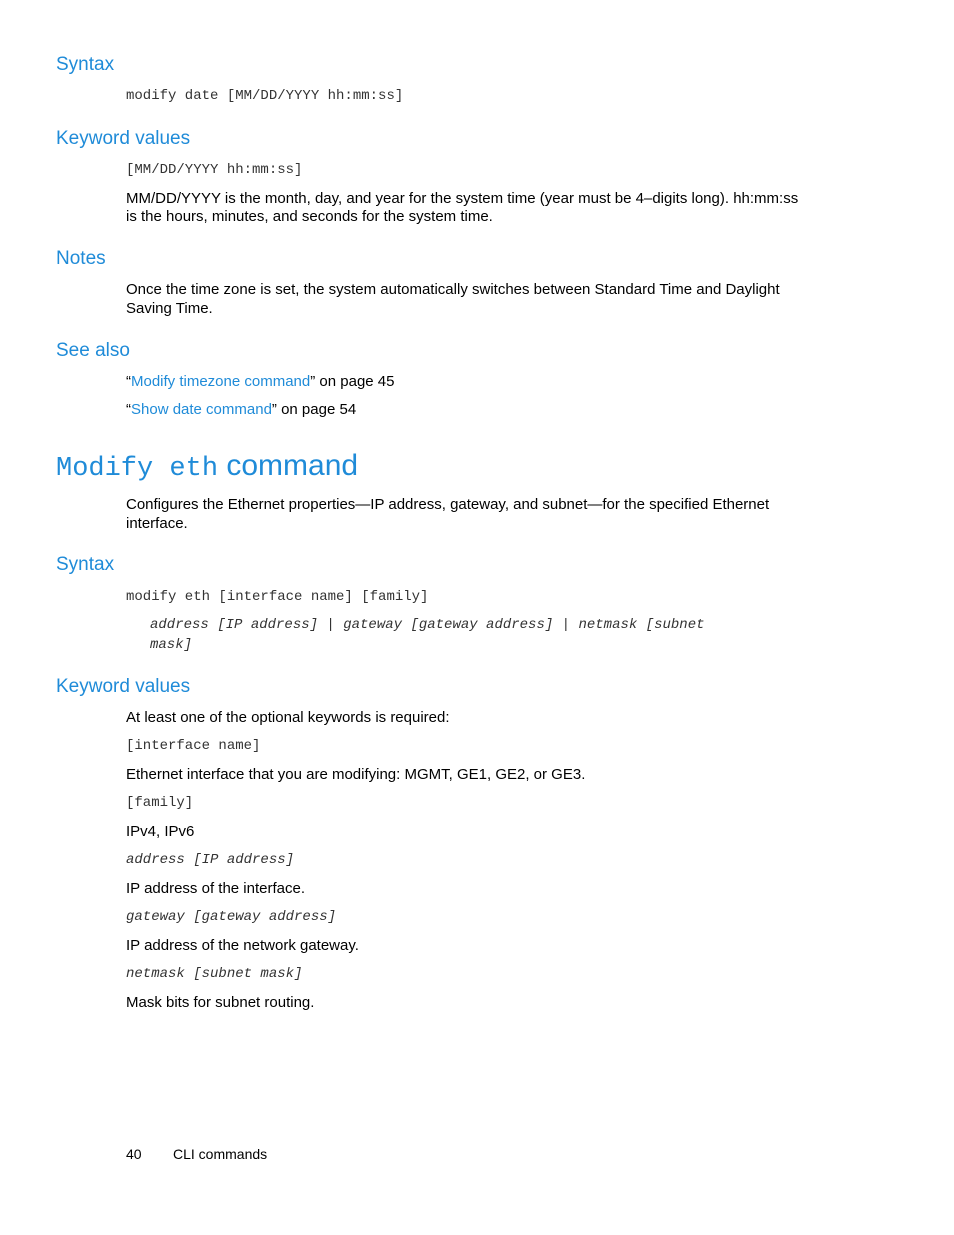 This screenshot has width=954, height=1235. Describe the element at coordinates (160, 803) in the screenshot. I see `keyword-code-family: [family]` at that location.